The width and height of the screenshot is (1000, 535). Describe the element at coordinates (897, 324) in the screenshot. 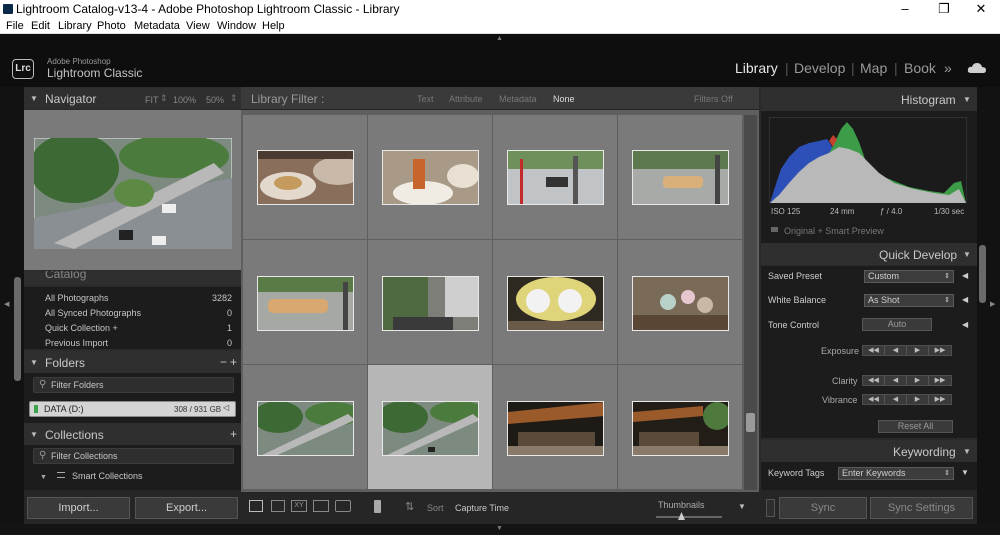

I see `auto-tone-button: Auto` at that location.